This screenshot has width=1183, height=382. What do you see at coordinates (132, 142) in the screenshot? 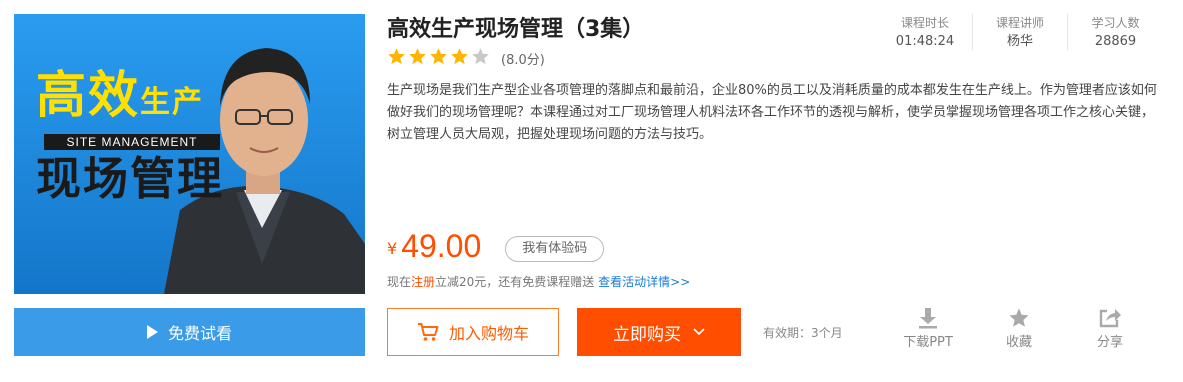
I see `cover-subtitle-en: SITE MANAGEMENT` at bounding box center [132, 142].